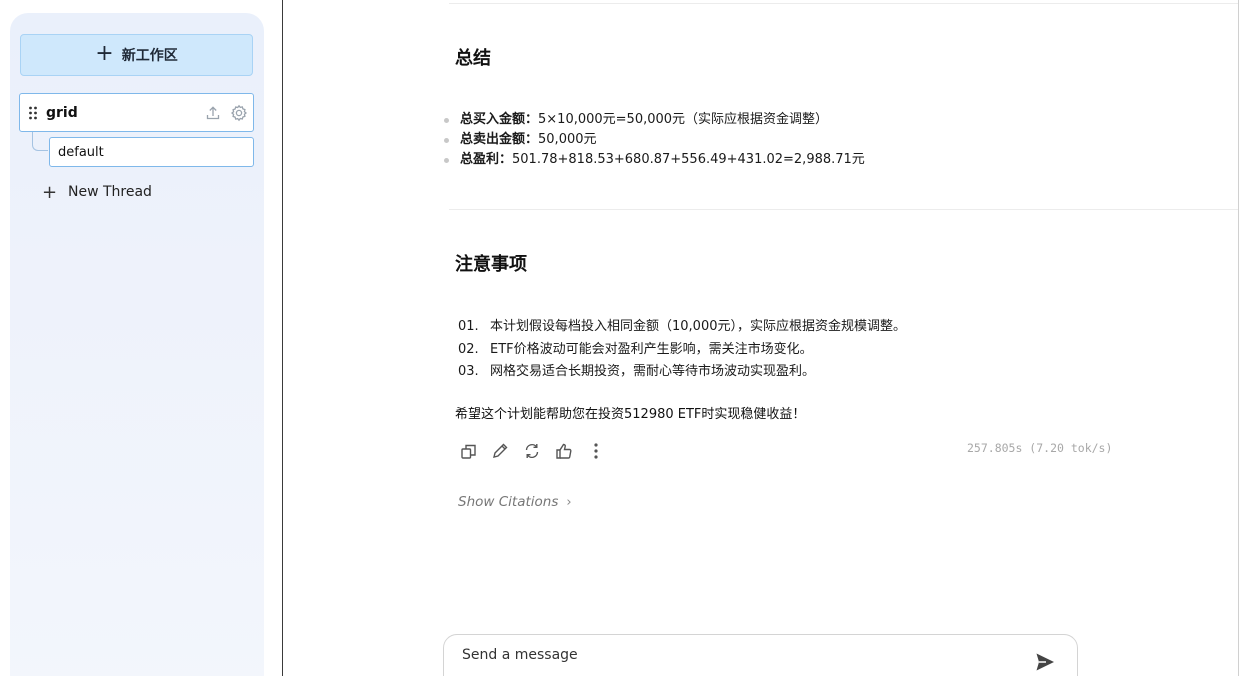 This screenshot has width=1248, height=676. What do you see at coordinates (62, 112) in the screenshot?
I see `workspace-name: grid` at bounding box center [62, 112].